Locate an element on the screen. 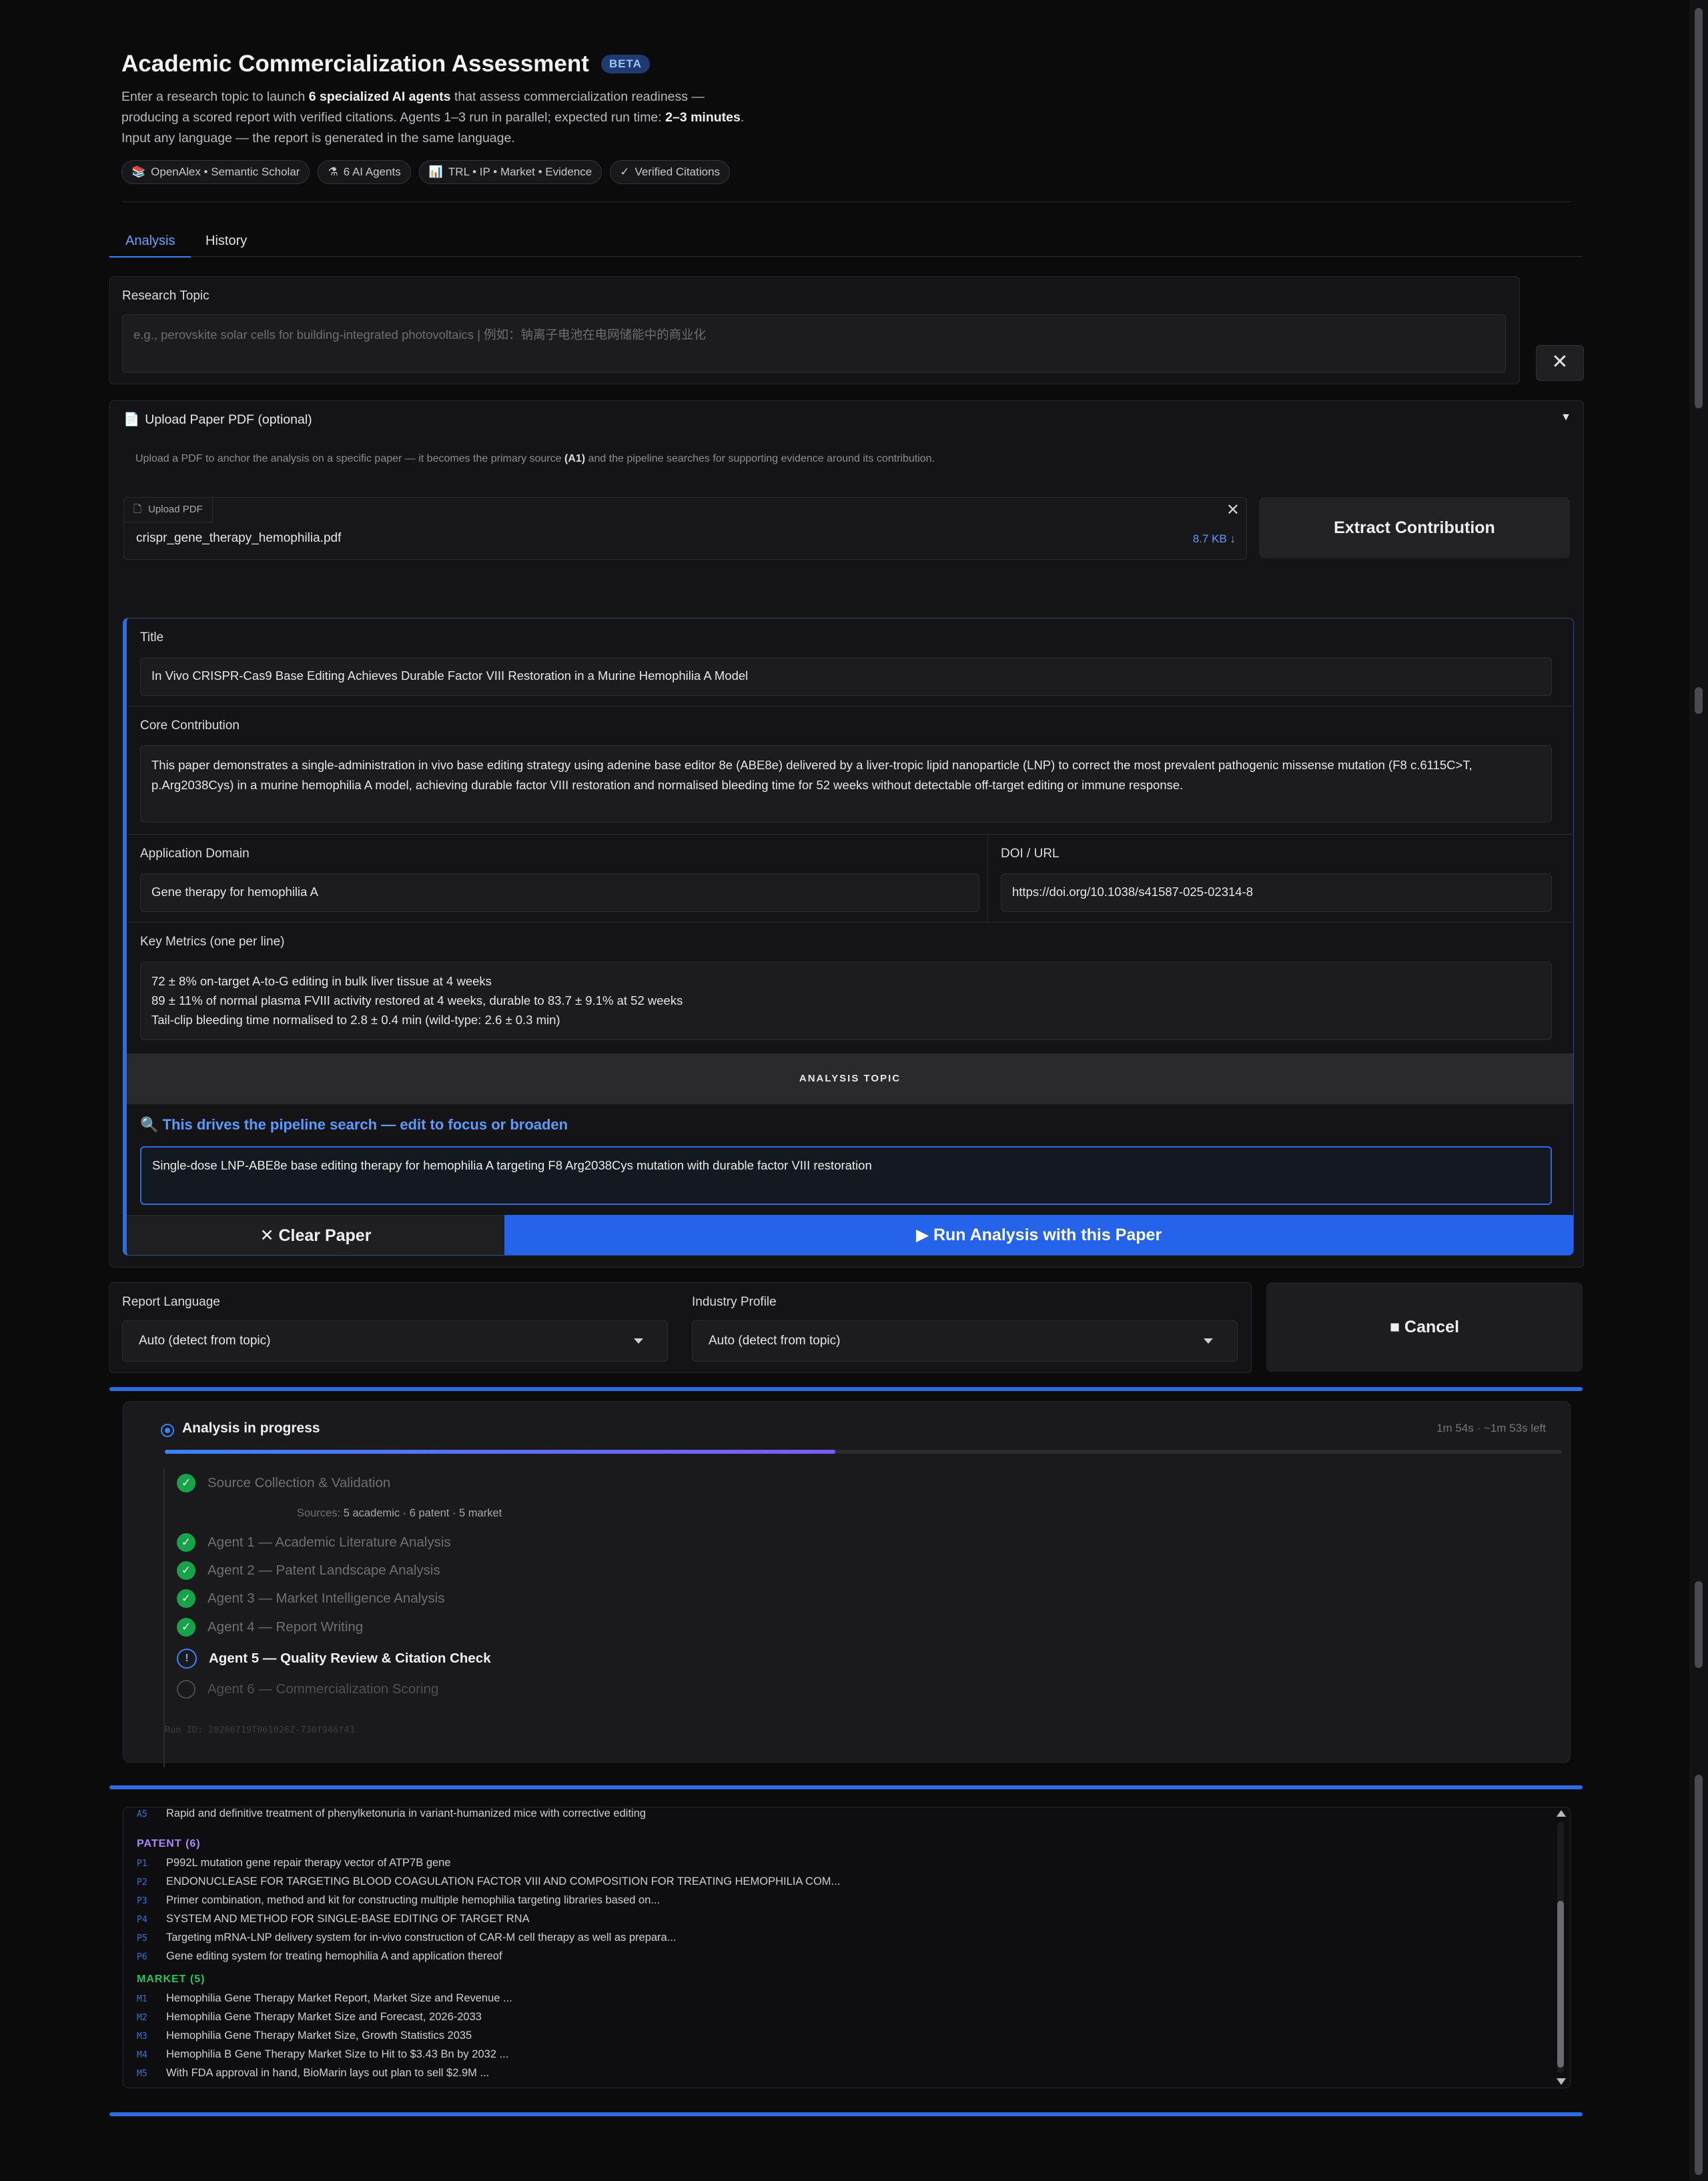 Image resolution: width=1708 pixels, height=2181 pixels. file-icon: 🗋 is located at coordinates (138, 510).